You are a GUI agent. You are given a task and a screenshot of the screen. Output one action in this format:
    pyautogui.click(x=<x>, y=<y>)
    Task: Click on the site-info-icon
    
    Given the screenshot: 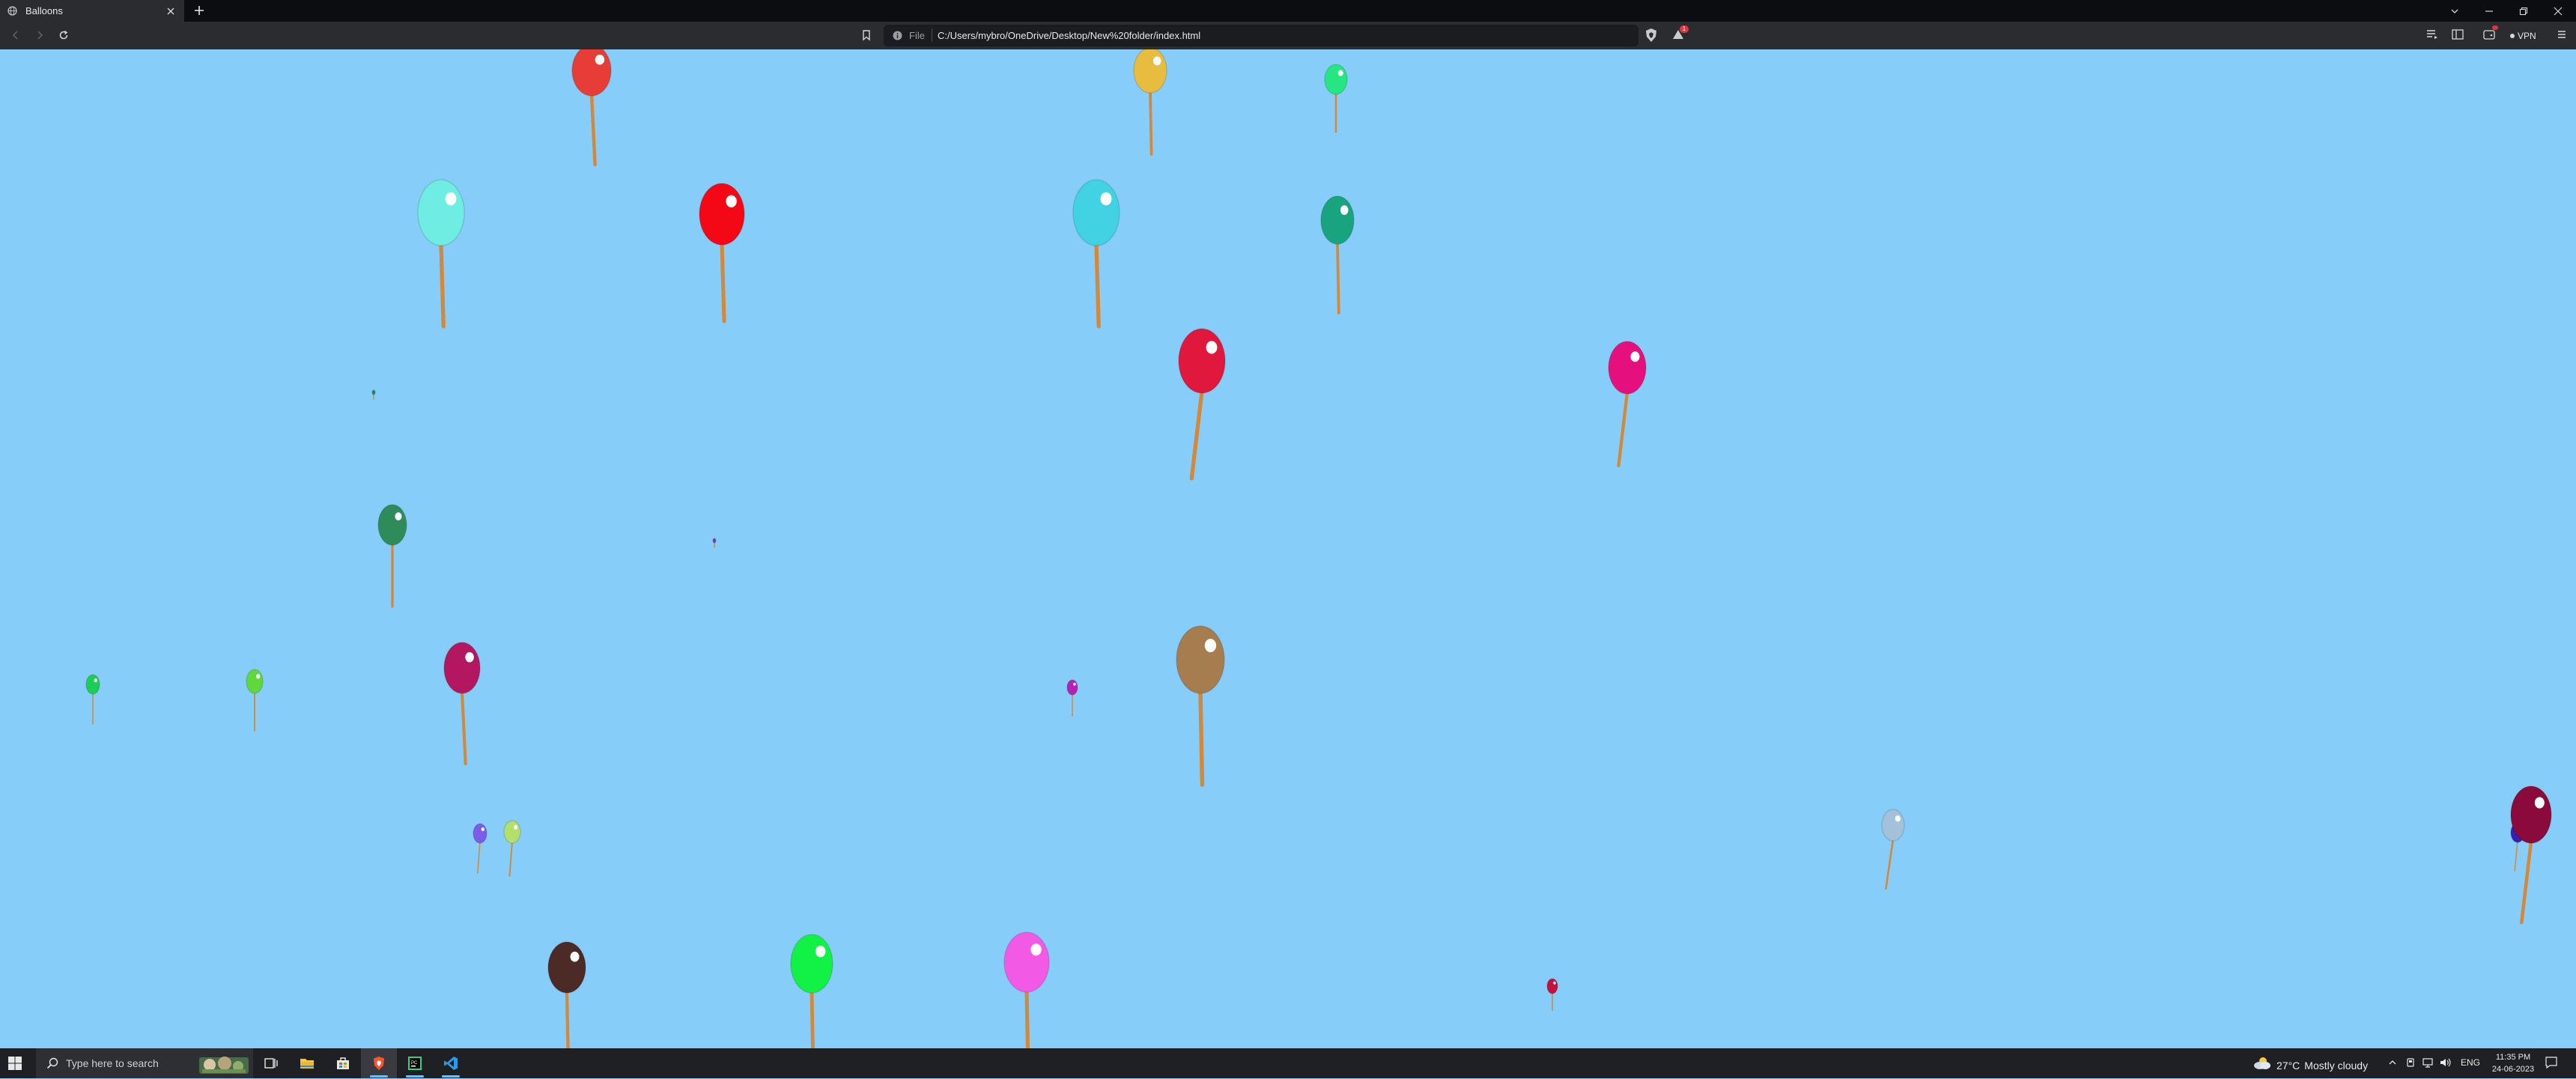 What is the action you would take?
    pyautogui.click(x=897, y=37)
    